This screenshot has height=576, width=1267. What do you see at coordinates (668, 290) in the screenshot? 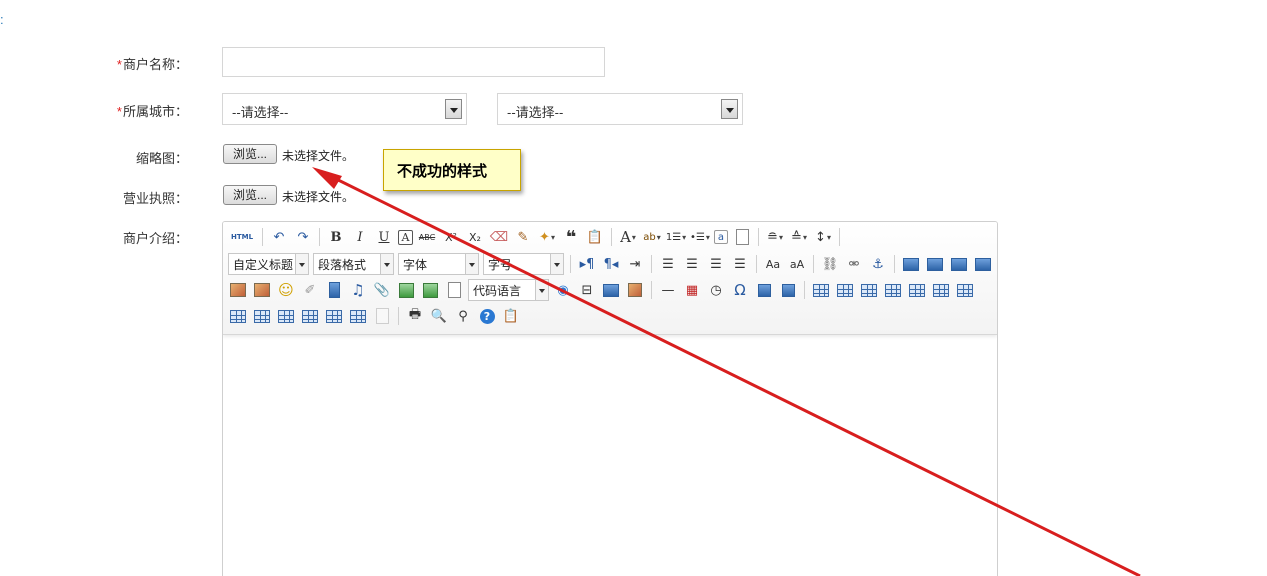
I see `horizontal-rule-button: —` at bounding box center [668, 290].